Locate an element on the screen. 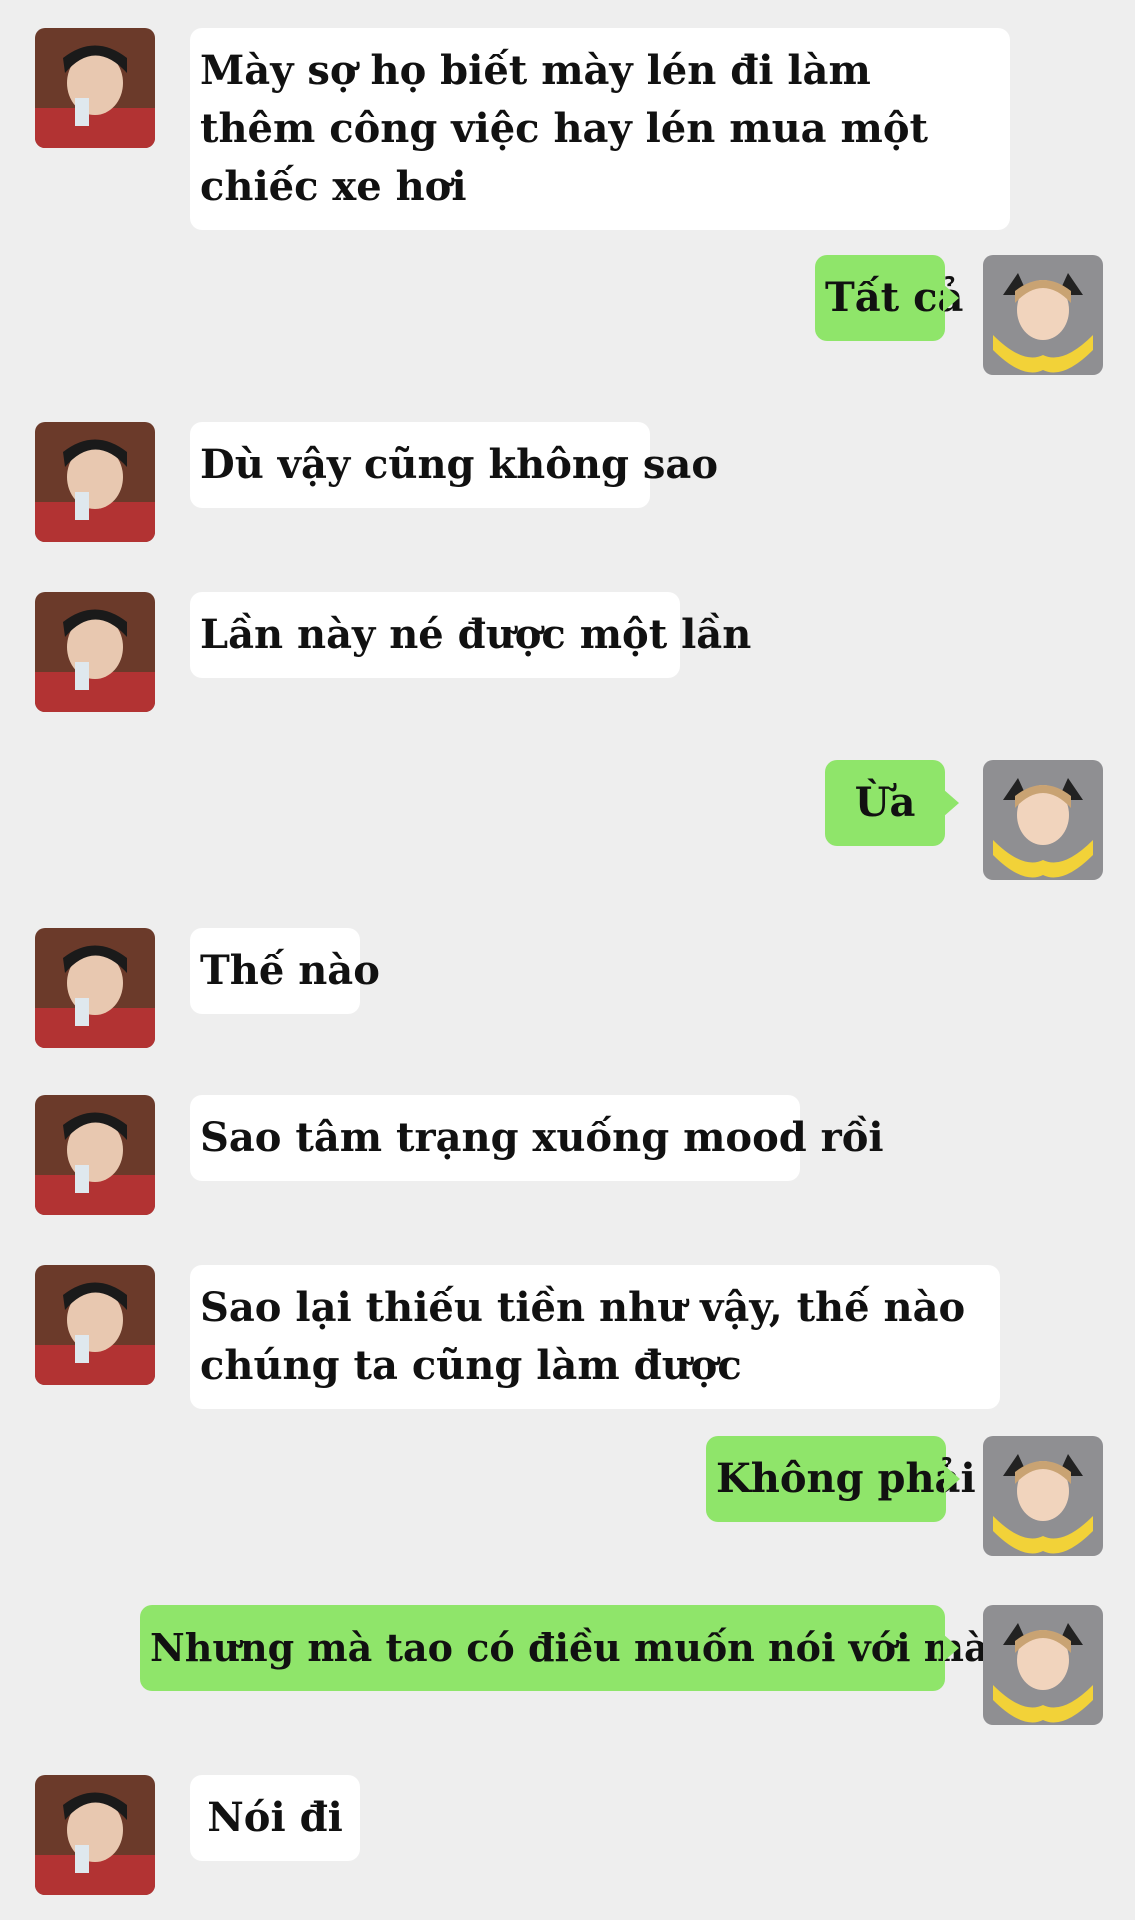 Image resolution: width=1135 pixels, height=1920 pixels. message-bubble: Tất cả is located at coordinates (889, 298).